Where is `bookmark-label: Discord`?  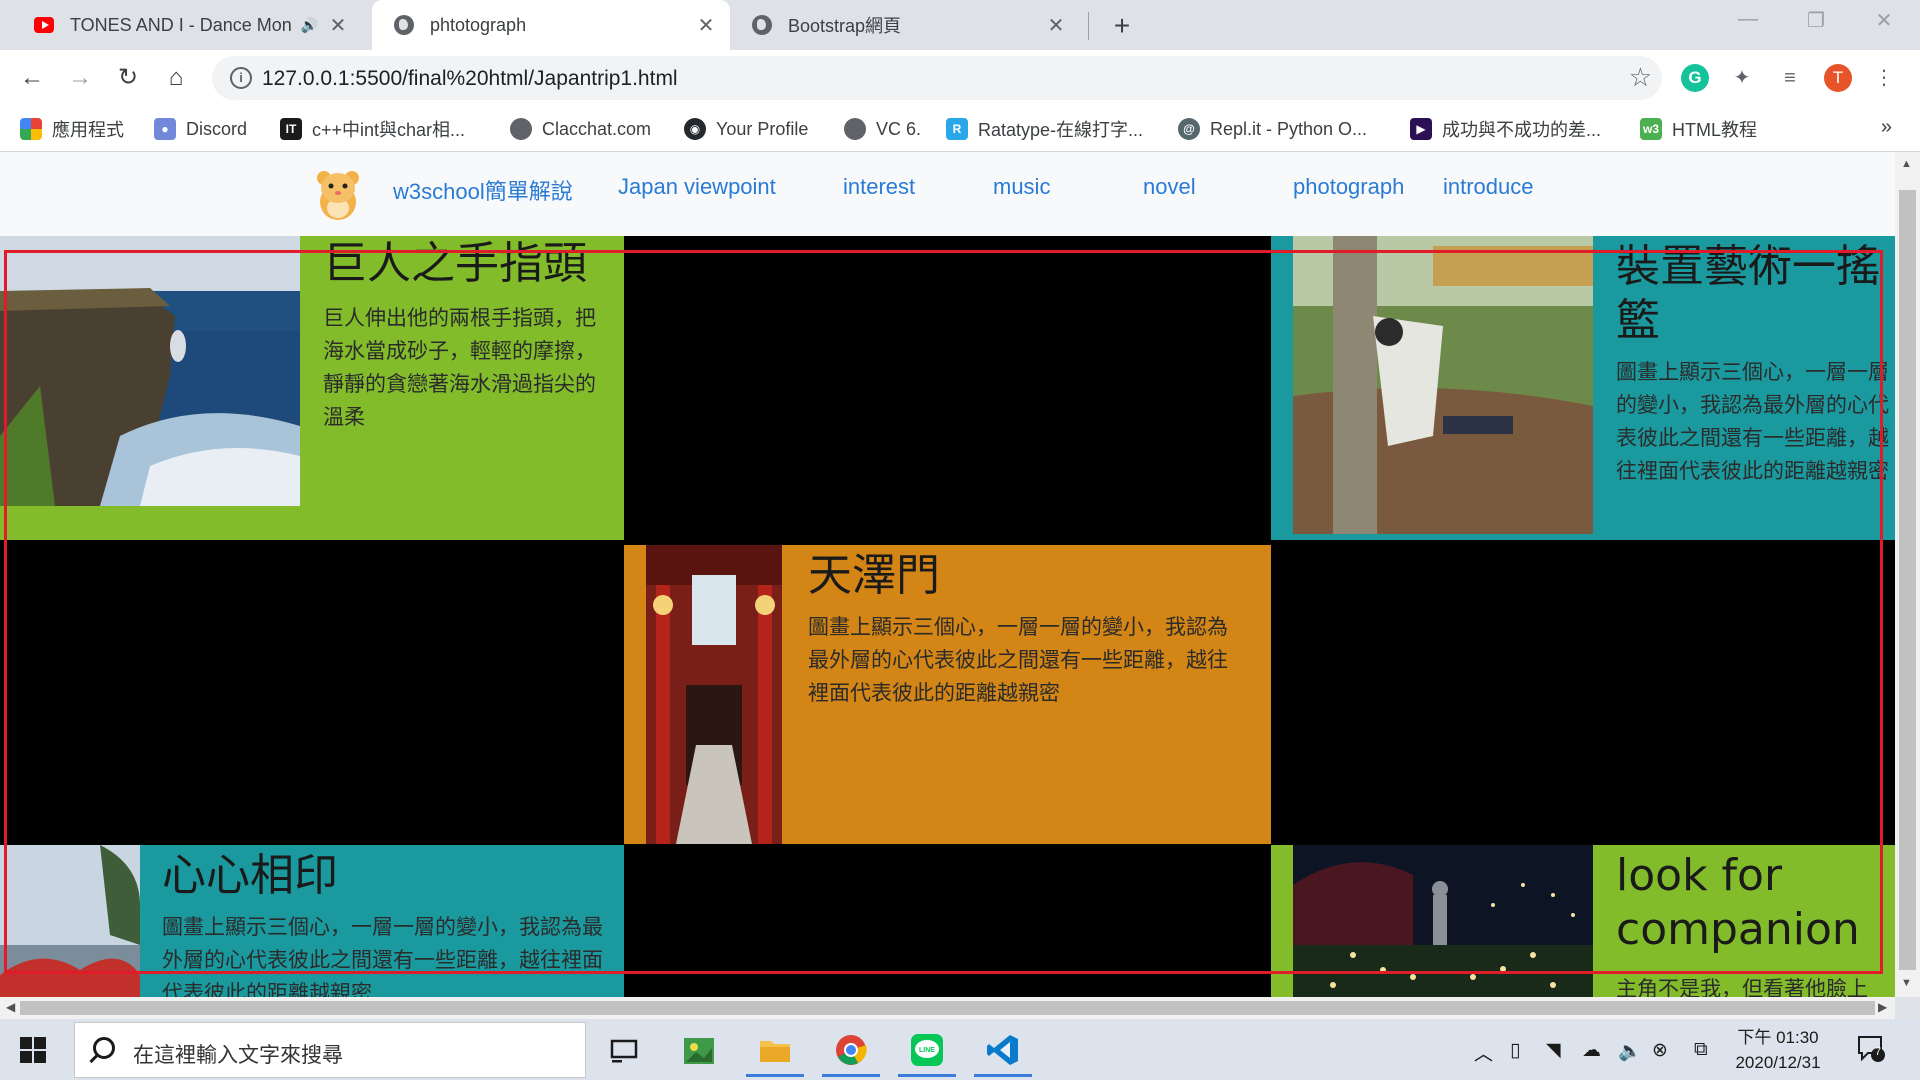
bookmark-label: Discord is located at coordinates (217, 128).